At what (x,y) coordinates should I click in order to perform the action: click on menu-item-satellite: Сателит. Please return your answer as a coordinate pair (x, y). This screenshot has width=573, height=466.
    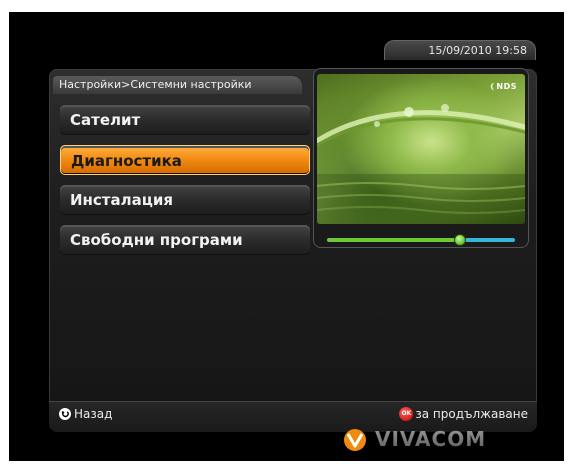
    Looking at the image, I should click on (185, 120).